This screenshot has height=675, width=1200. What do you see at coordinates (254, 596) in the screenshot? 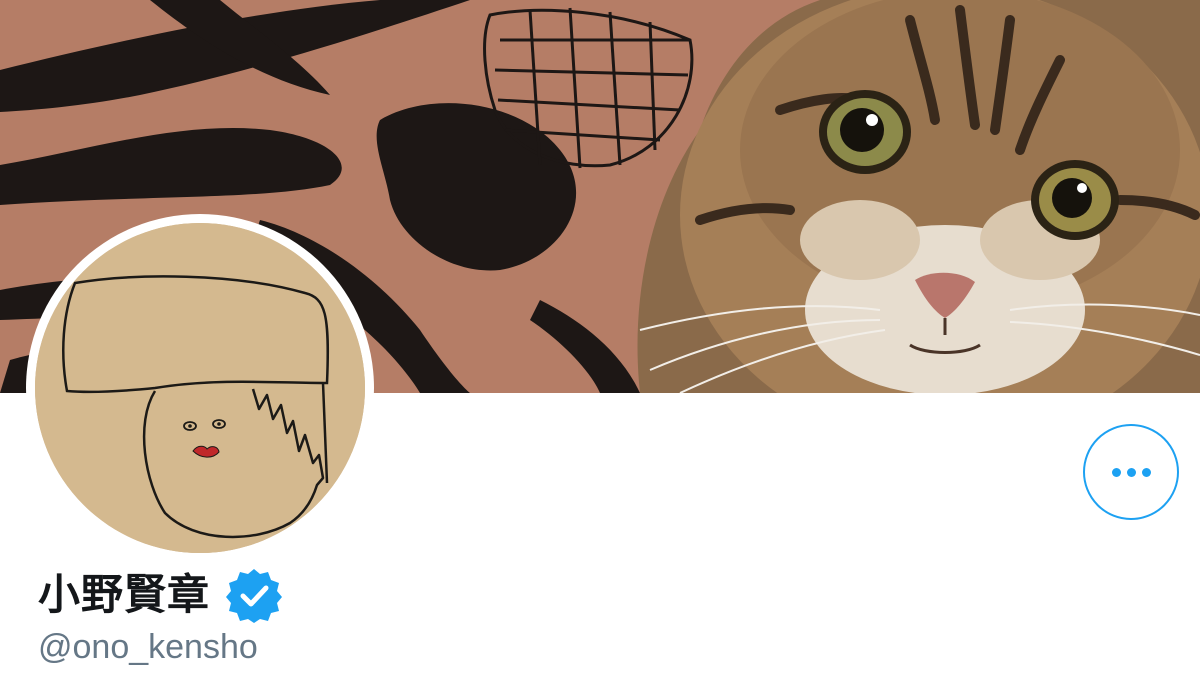
I see `verified-badge-icon` at bounding box center [254, 596].